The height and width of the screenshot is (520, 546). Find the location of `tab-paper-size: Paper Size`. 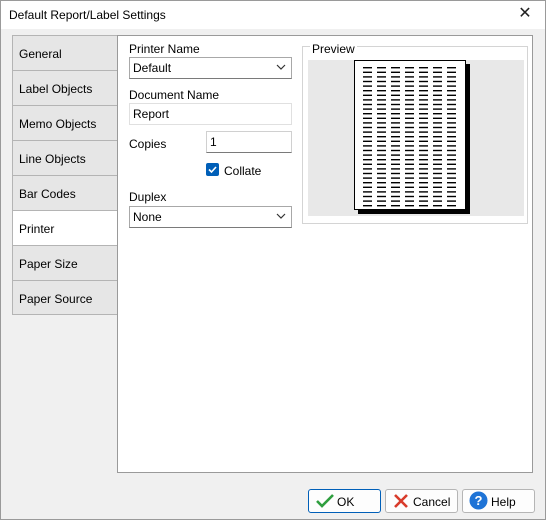

tab-paper-size: Paper Size is located at coordinates (65, 262).